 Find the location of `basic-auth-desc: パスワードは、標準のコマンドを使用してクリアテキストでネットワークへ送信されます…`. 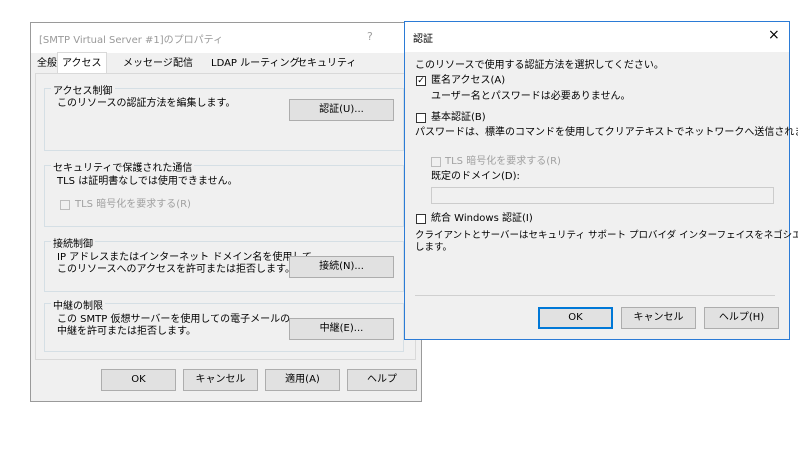

basic-auth-desc: パスワードは、標準のコマンドを使用してクリアテキストでネットワークへ送信されます… is located at coordinates (606, 132).